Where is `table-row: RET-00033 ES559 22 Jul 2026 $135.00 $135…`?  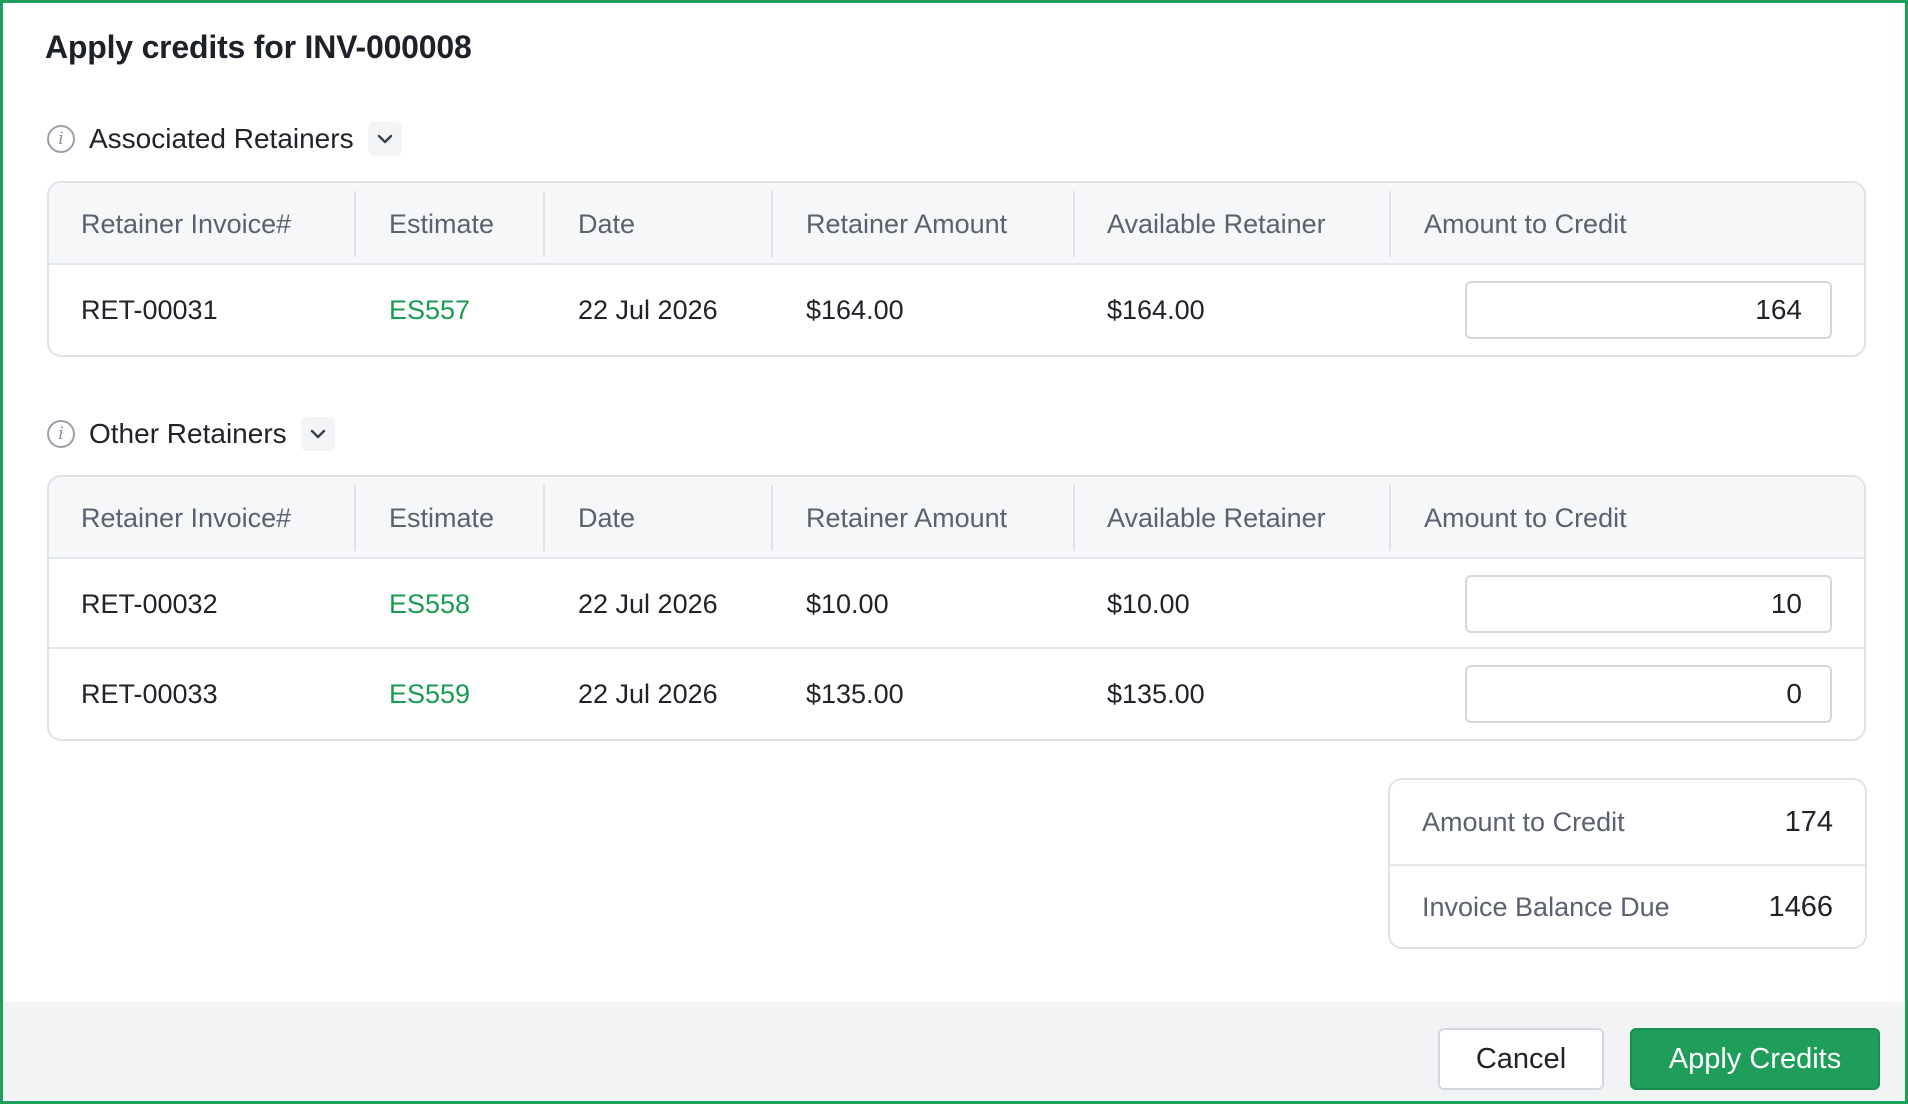
table-row: RET-00033 ES559 22 Jul 2026 $135.00 $135… is located at coordinates (956, 694).